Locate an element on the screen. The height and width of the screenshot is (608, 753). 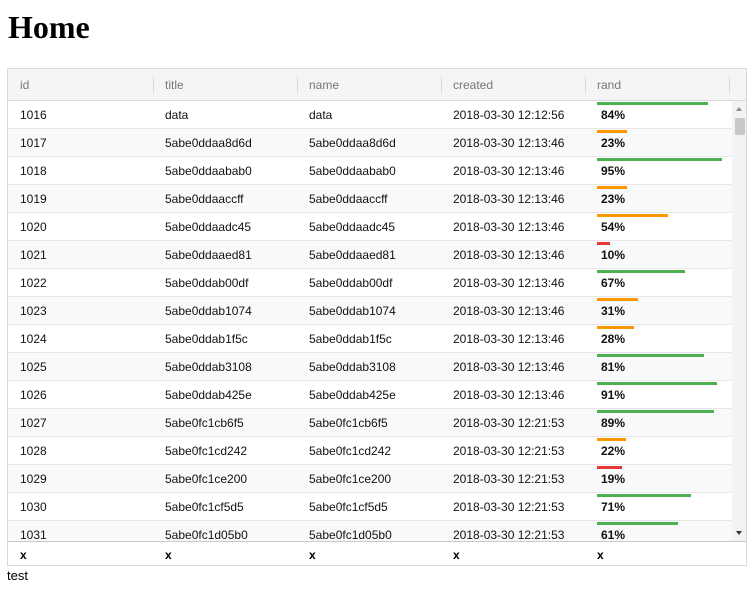
cell-rand: 91% is located at coordinates (658, 394).